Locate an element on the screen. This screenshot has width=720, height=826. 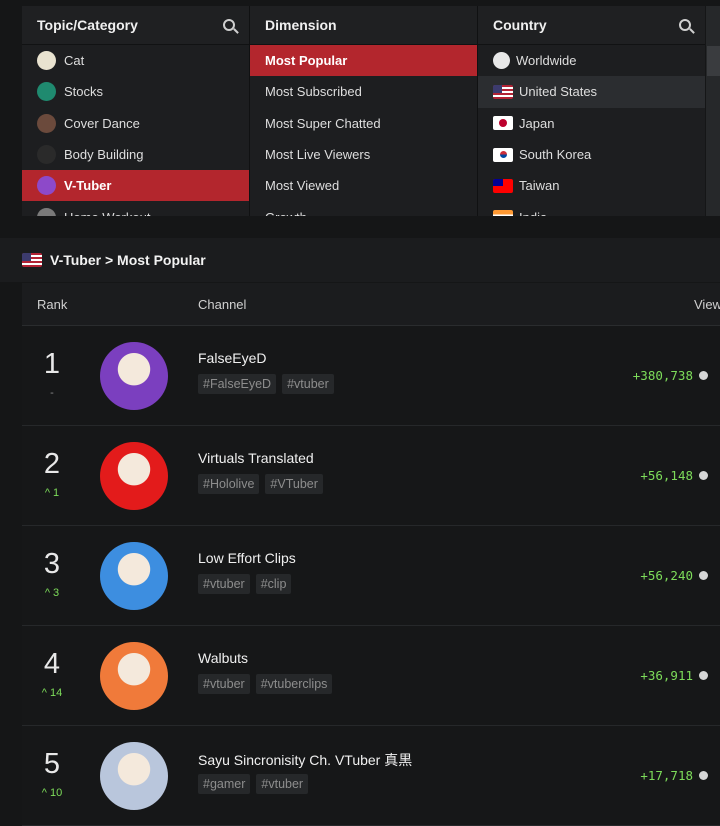
rank-number: 3 is located at coordinates (52, 564).